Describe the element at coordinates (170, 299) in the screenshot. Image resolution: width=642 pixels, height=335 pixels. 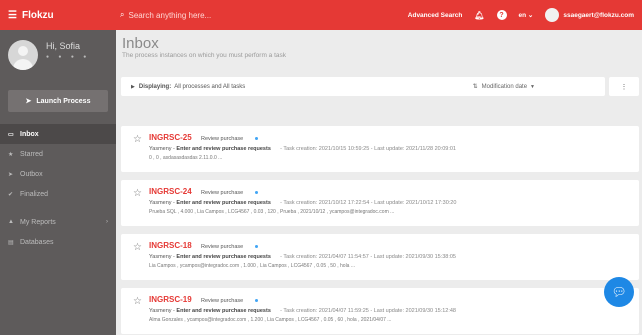
I see `instance-code: INGRSC-19` at that location.